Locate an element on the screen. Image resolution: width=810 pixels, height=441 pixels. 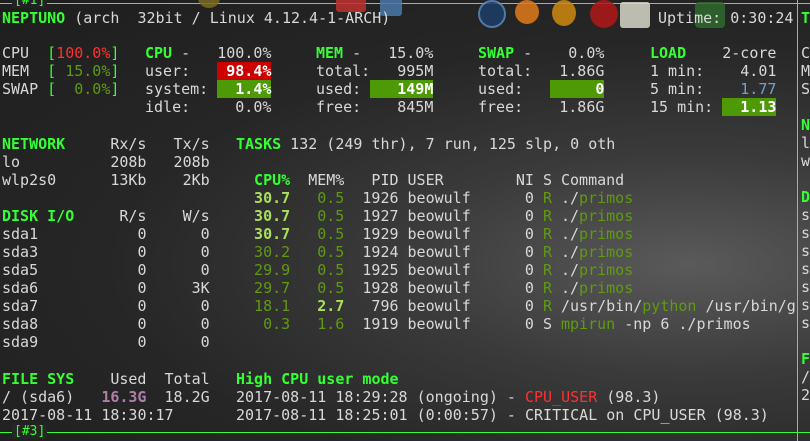
mem-title: MEM is located at coordinates (330, 53).